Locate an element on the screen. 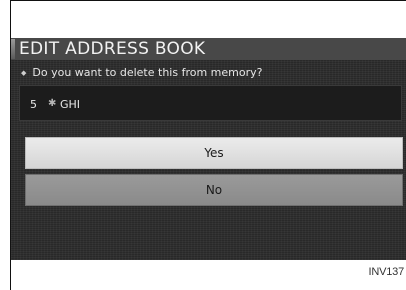  entry-number: 5 is located at coordinates (33, 104).